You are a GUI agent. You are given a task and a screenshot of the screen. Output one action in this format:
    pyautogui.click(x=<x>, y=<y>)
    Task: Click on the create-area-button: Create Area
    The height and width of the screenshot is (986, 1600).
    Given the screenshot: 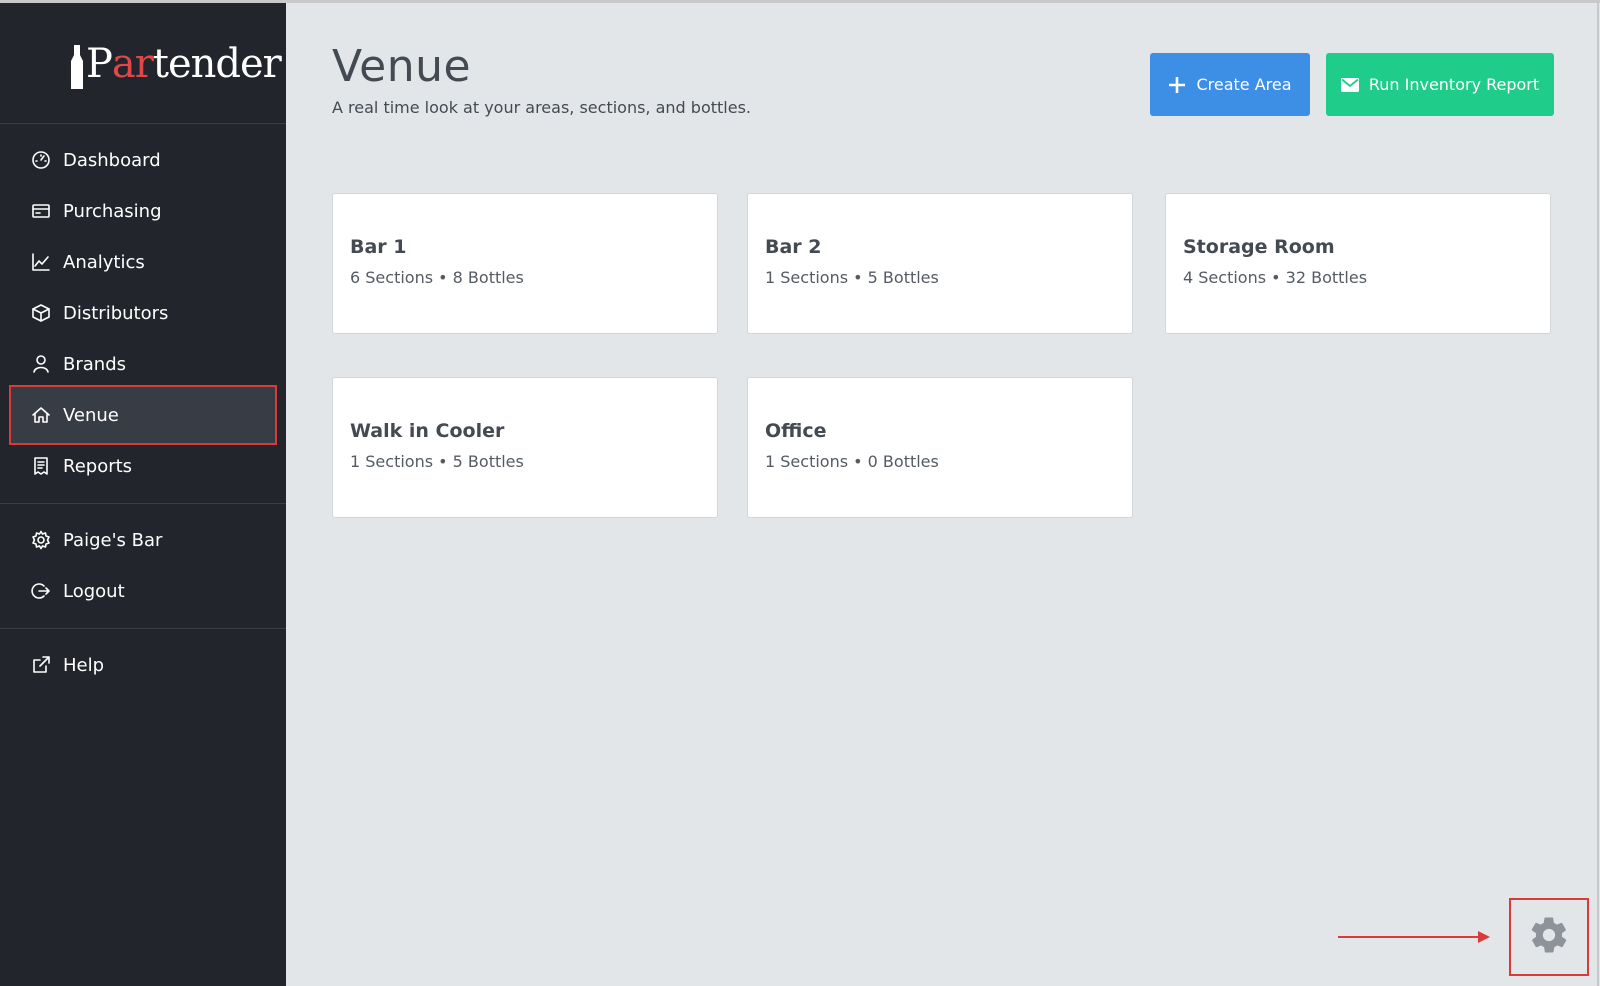 What is the action you would take?
    pyautogui.click(x=1230, y=84)
    